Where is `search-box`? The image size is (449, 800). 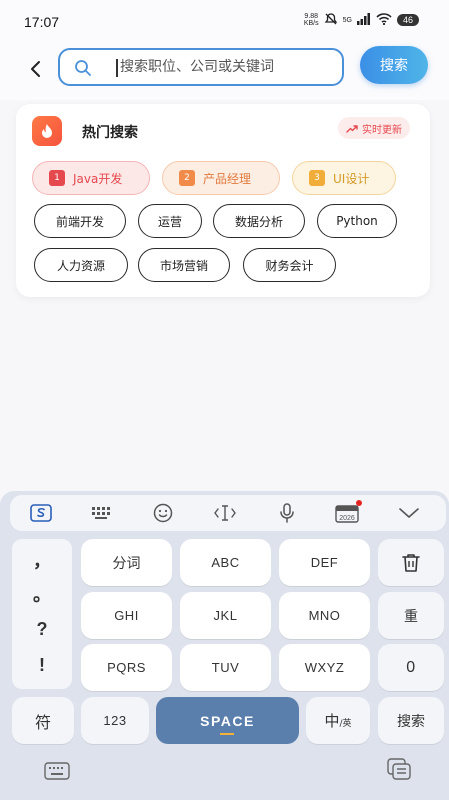
search-box is located at coordinates (201, 67).